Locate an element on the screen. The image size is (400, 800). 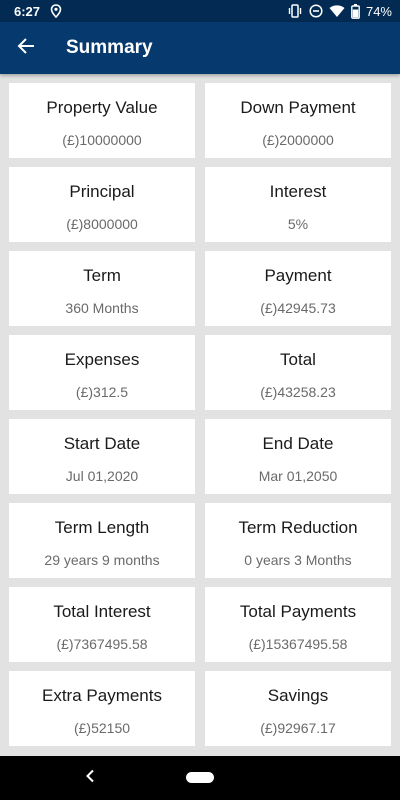
system-nav-bar is located at coordinates (200, 778).